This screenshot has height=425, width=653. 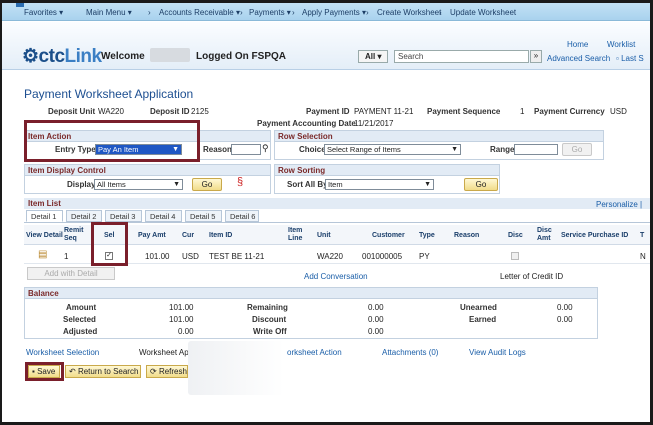 I want to click on nav-update-worksheet: Update Worksheet, so click(x=483, y=12).